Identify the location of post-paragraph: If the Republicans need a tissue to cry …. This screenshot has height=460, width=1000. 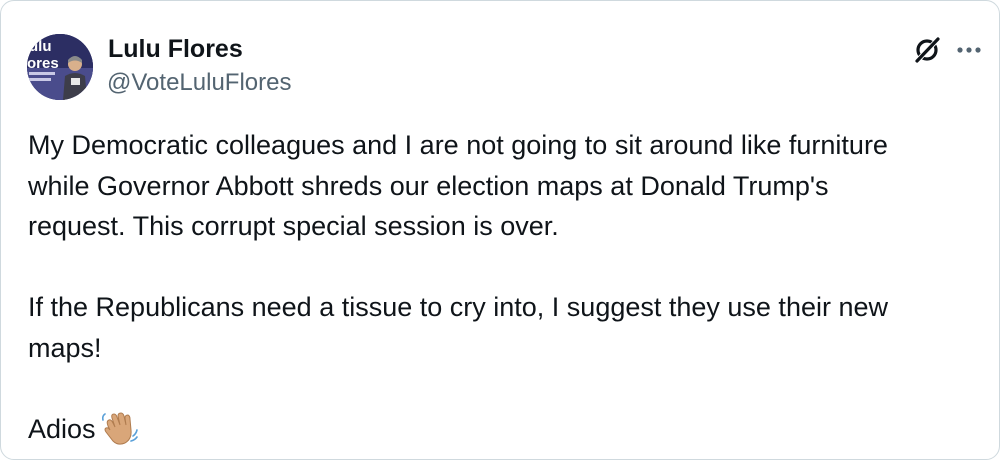
(458, 327).